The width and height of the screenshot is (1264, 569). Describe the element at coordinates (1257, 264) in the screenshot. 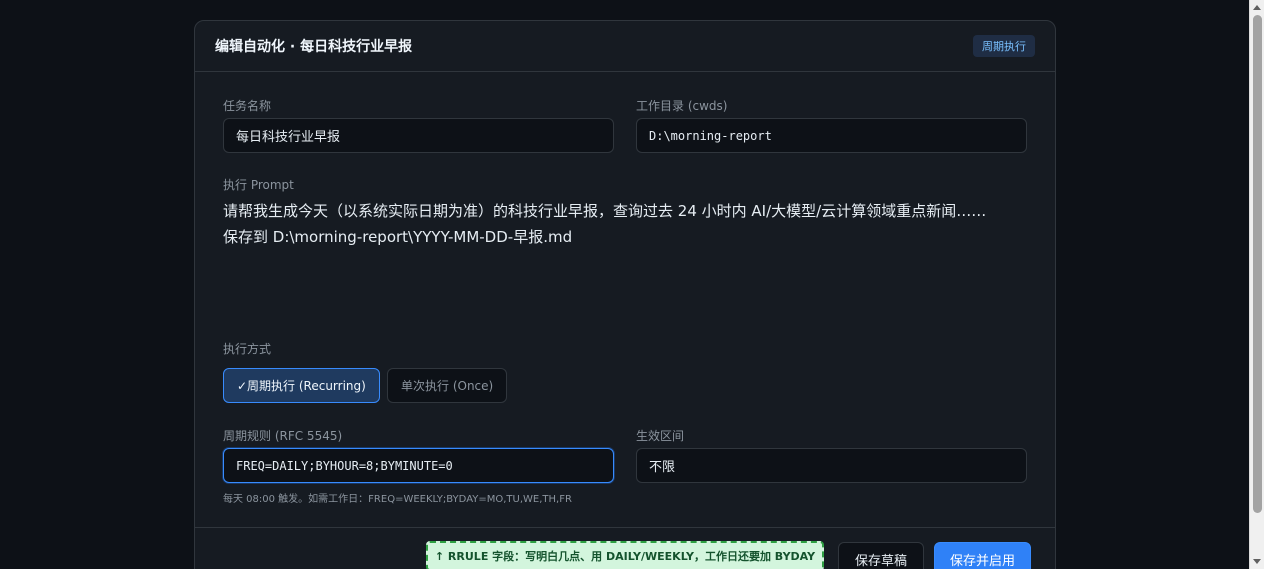

I see `scroll-thumb` at that location.